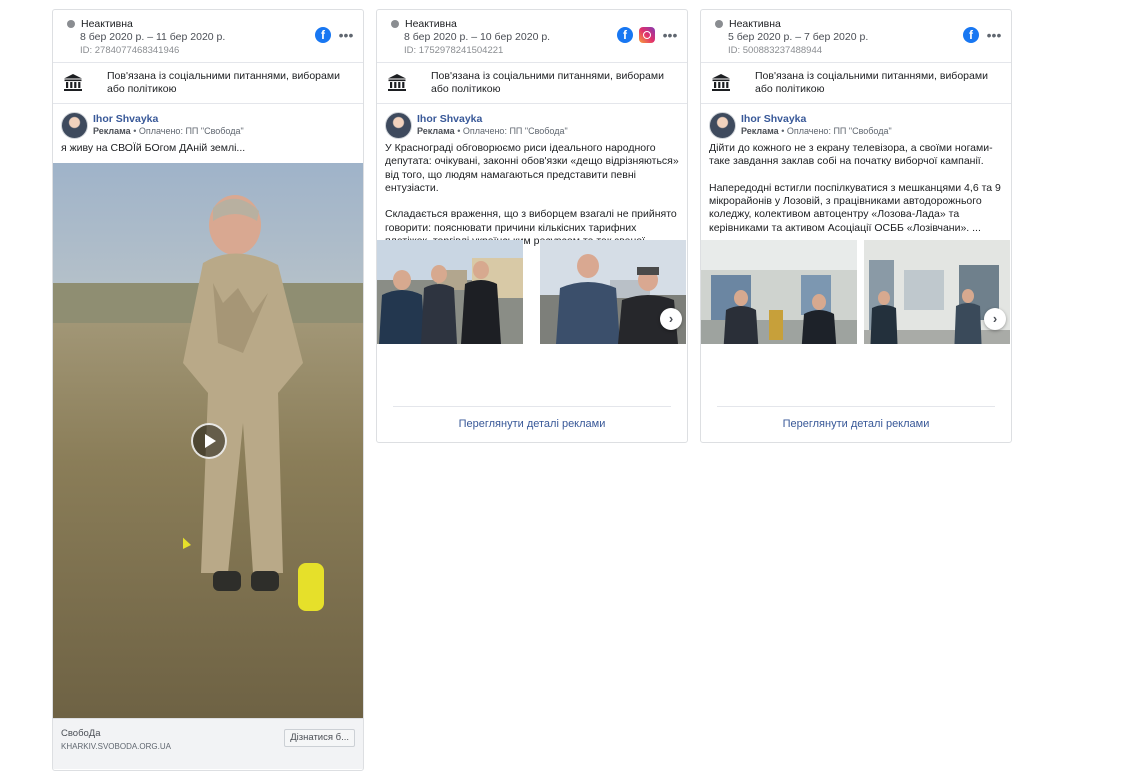  I want to click on ad-id: ID: 500883237488944, so click(775, 50).